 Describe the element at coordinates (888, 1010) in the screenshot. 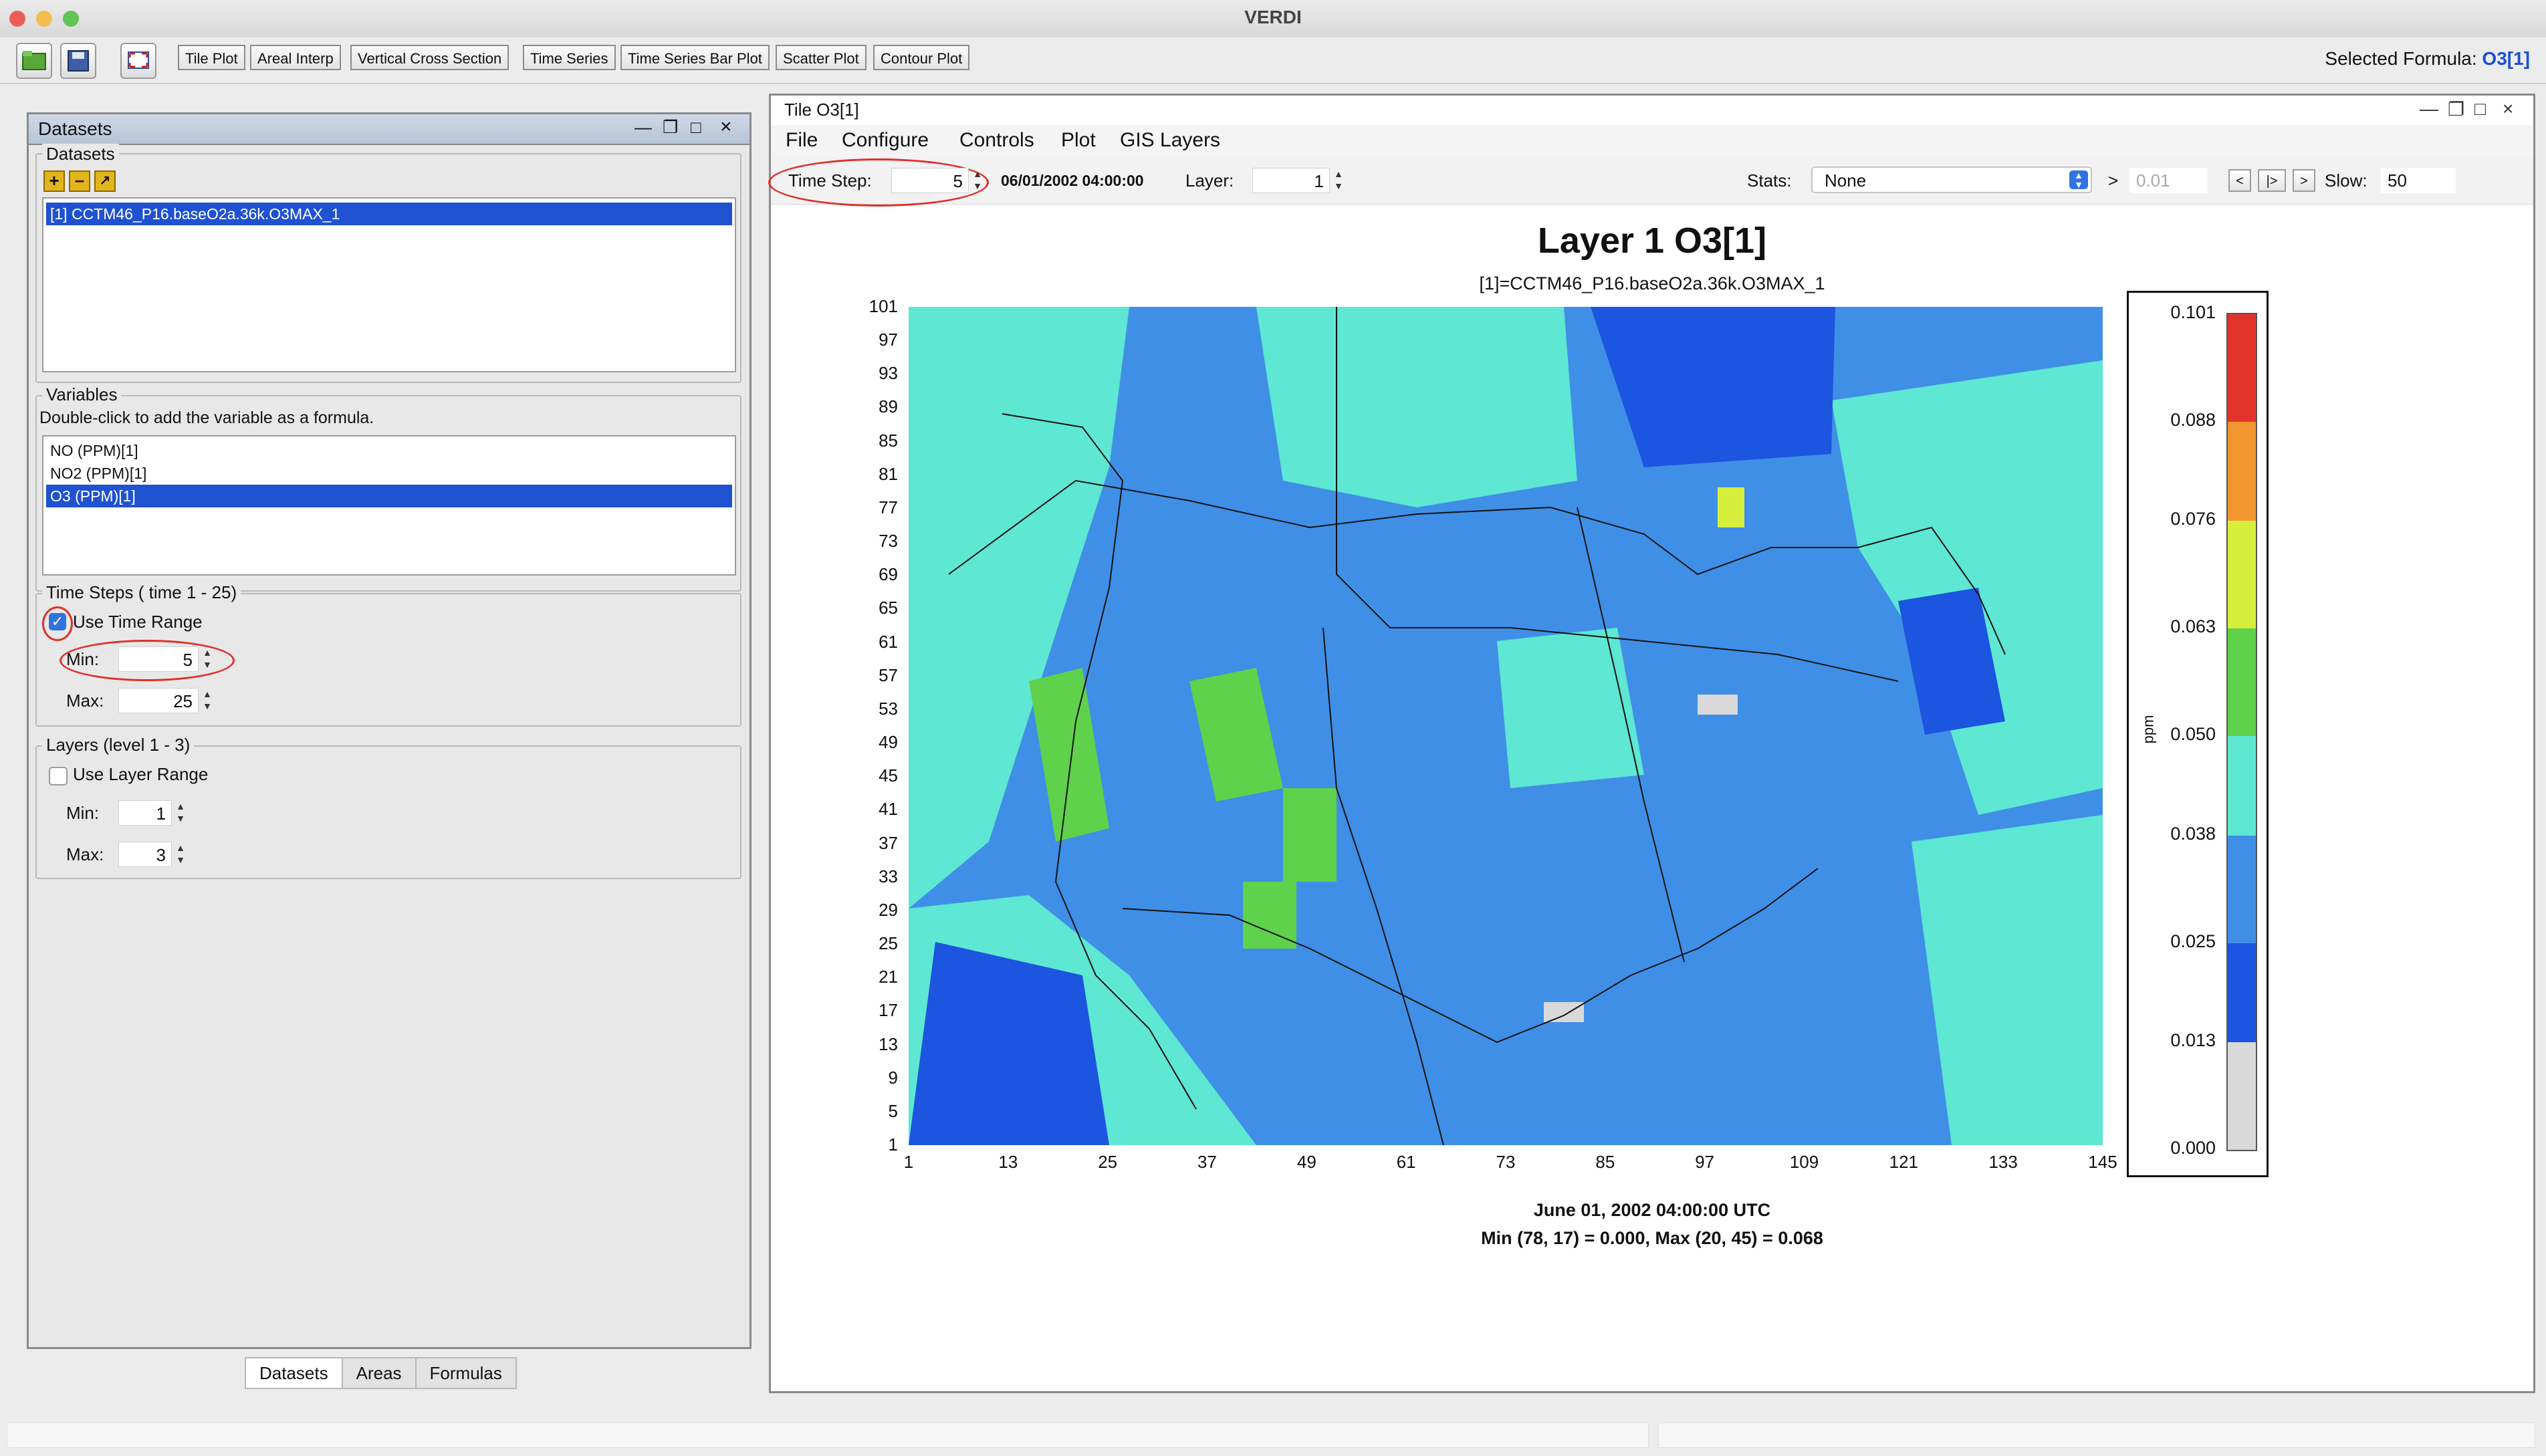

I see `y-tick-label: 17` at that location.